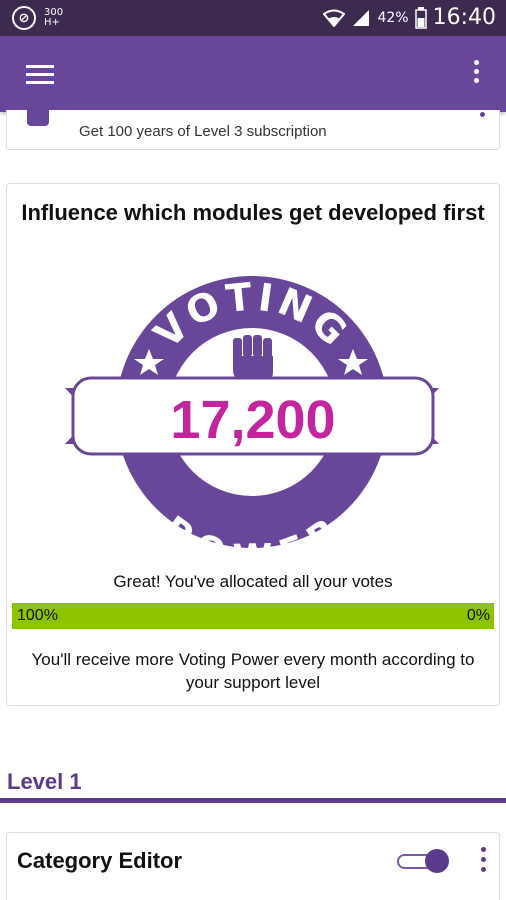 This screenshot has height=900, width=506. Describe the element at coordinates (253, 74) in the screenshot. I see `app-bar` at that location.